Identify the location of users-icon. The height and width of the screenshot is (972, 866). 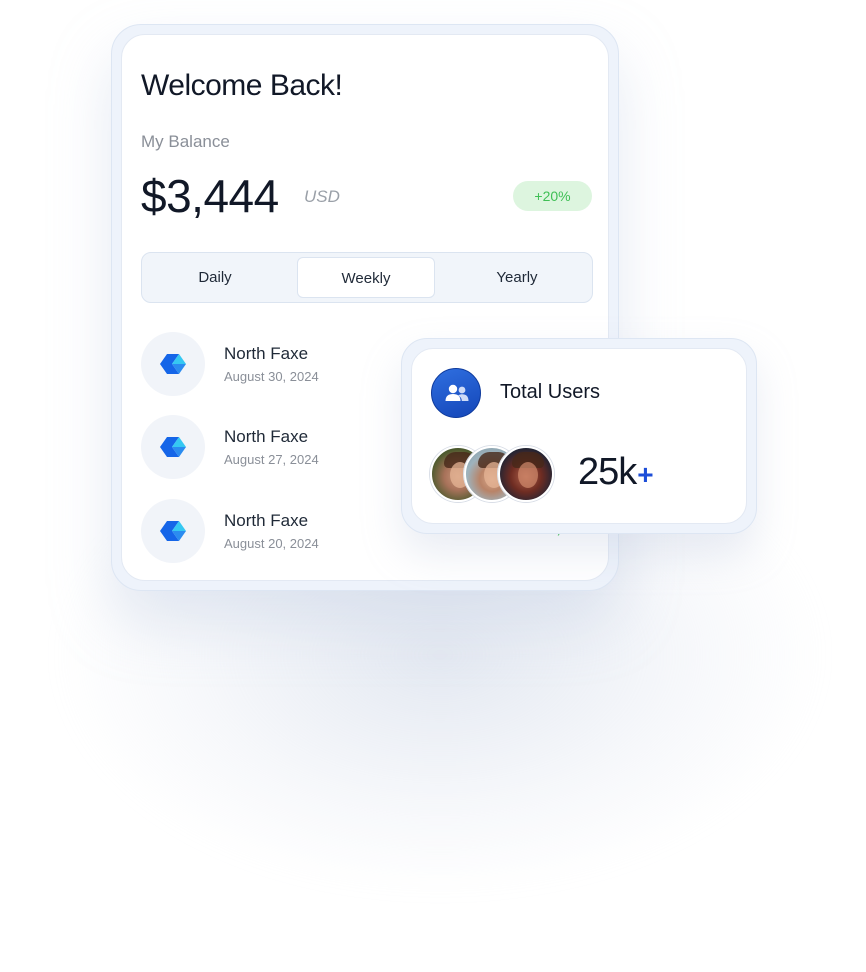
(456, 393).